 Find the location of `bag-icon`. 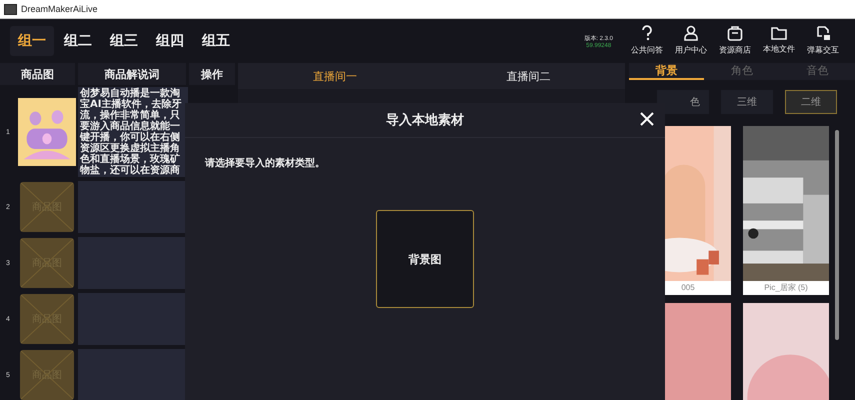

bag-icon is located at coordinates (735, 33).